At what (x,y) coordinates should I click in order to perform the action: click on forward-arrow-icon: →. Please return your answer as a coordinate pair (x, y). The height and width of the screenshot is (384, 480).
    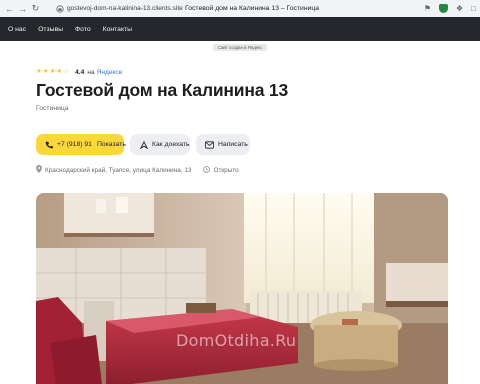
    Looking at the image, I should click on (22, 8).